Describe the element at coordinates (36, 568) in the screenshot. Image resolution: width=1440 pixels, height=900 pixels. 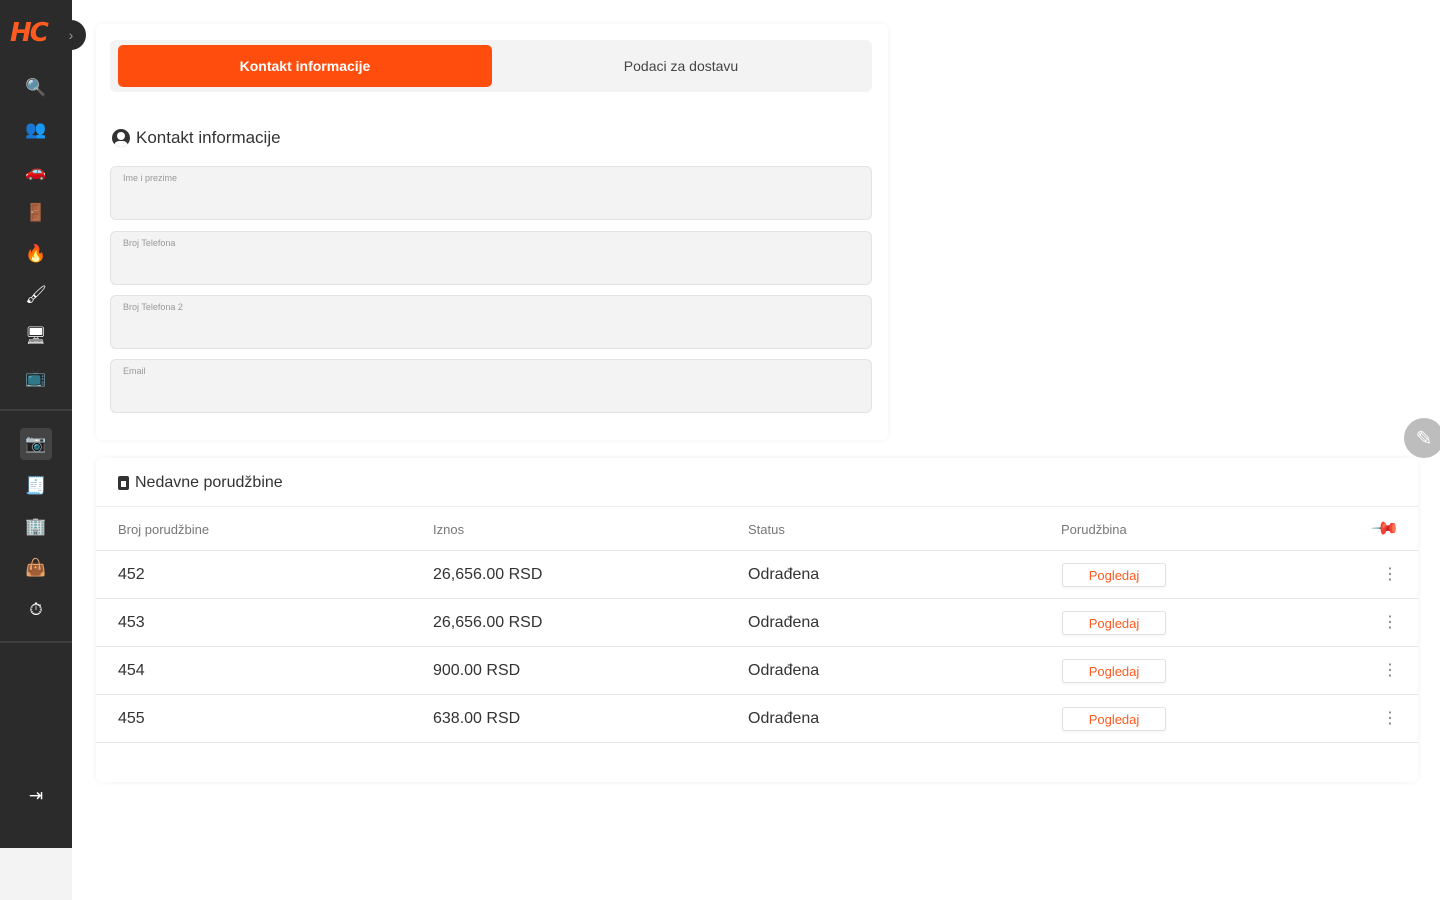
I see `bag-icon: 👜` at that location.